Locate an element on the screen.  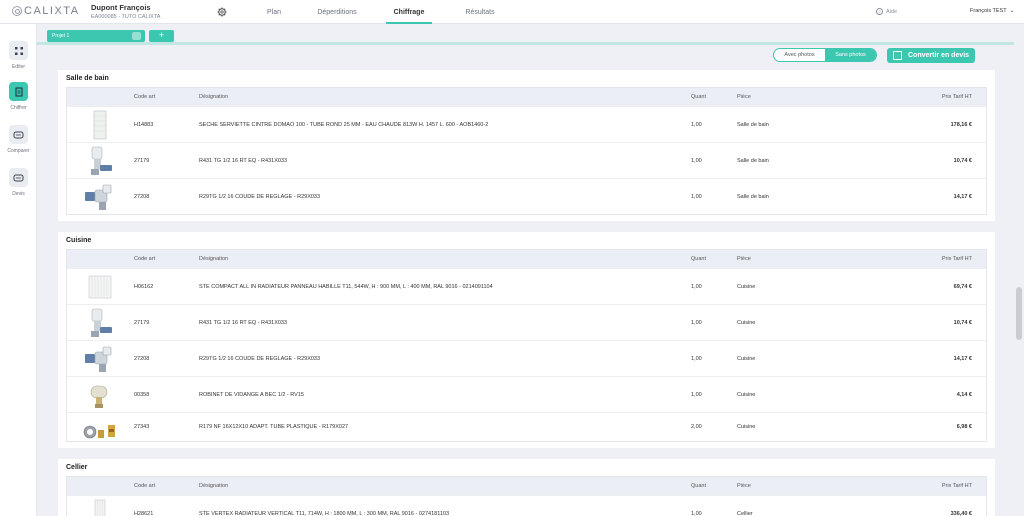
tab-plan: Plan is located at coordinates (274, 12).